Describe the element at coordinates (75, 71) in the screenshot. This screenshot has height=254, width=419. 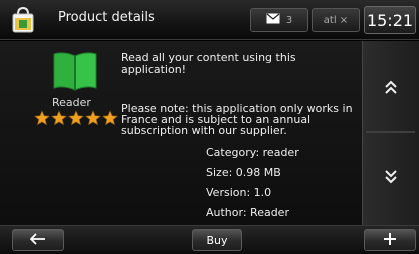
I see `book-icon` at that location.